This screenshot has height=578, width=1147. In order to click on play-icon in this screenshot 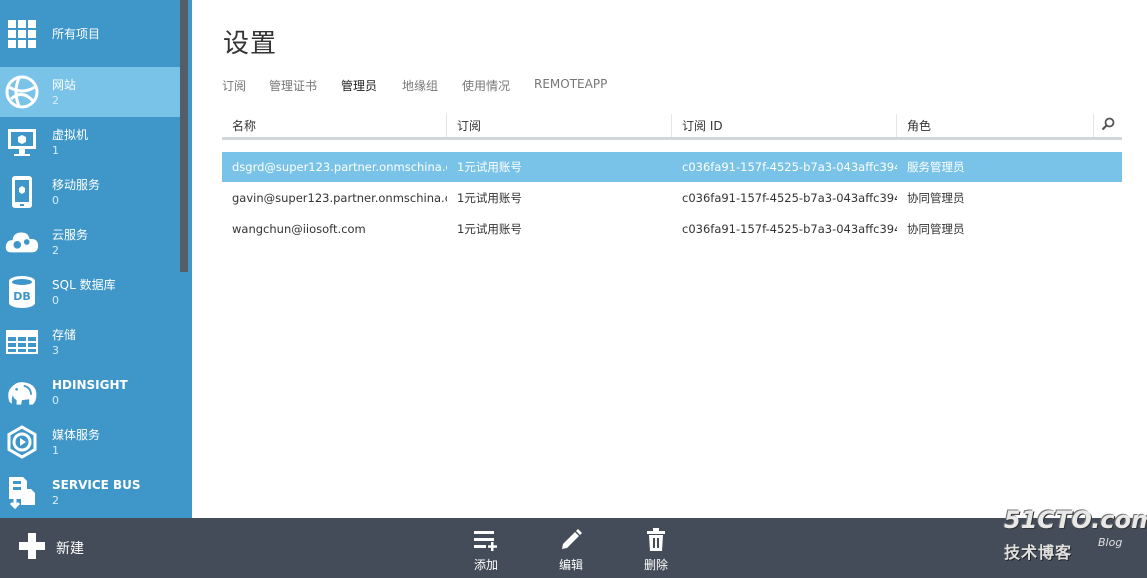, I will do `click(22, 442)`.